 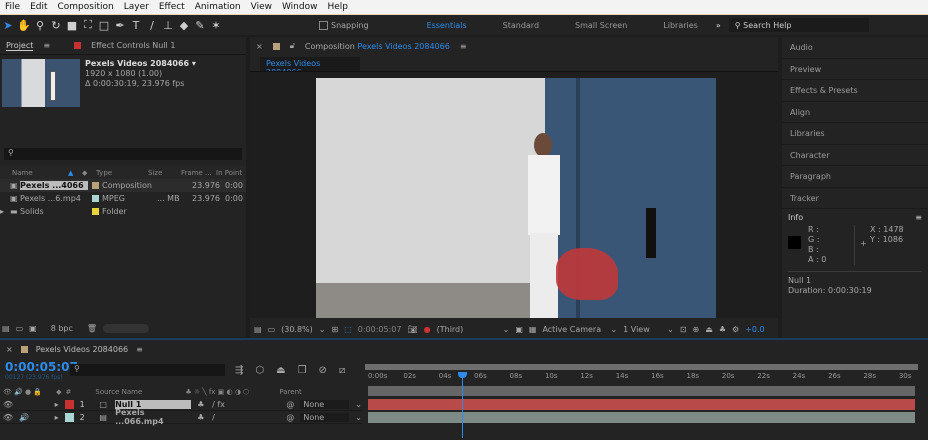 What do you see at coordinates (696, 329) in the screenshot?
I see `fast-previews-icon: ⊕` at bounding box center [696, 329].